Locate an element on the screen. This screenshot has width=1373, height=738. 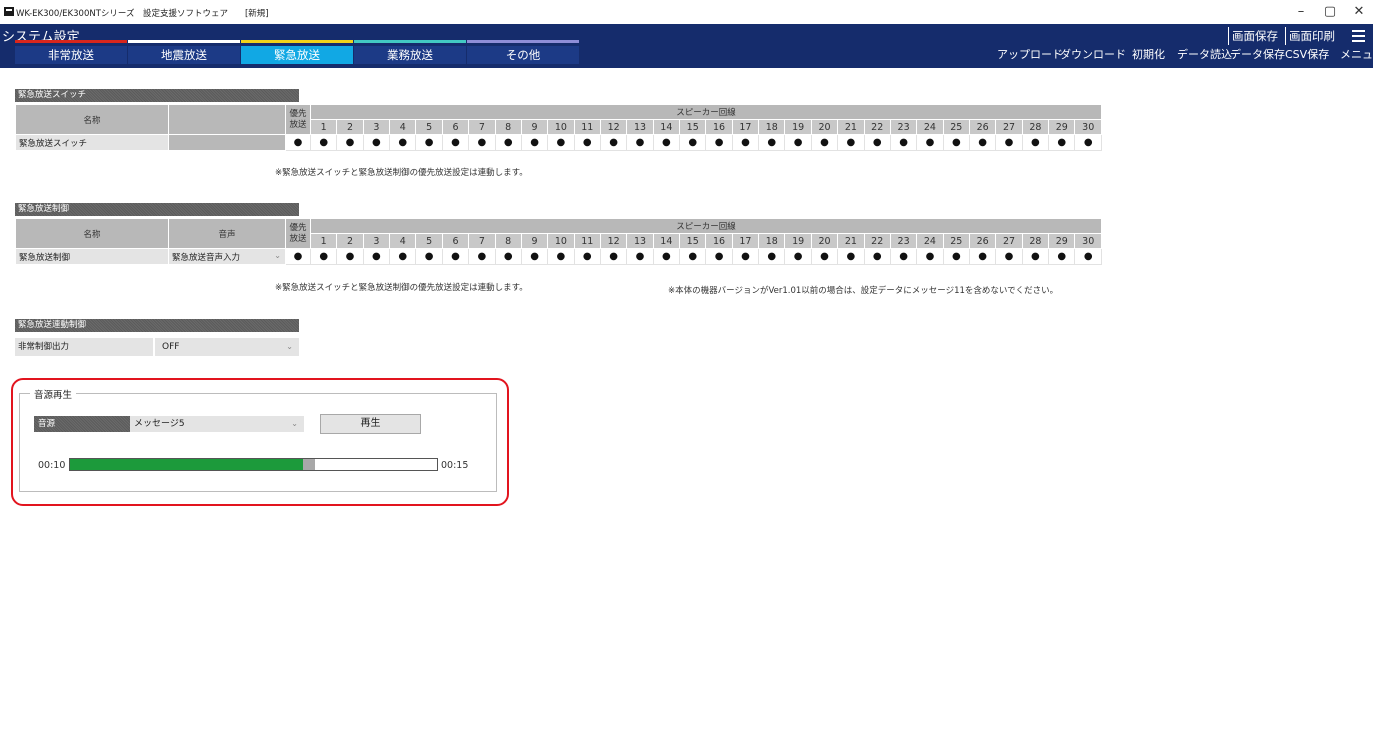
menu-icon is located at coordinates (1358, 37).